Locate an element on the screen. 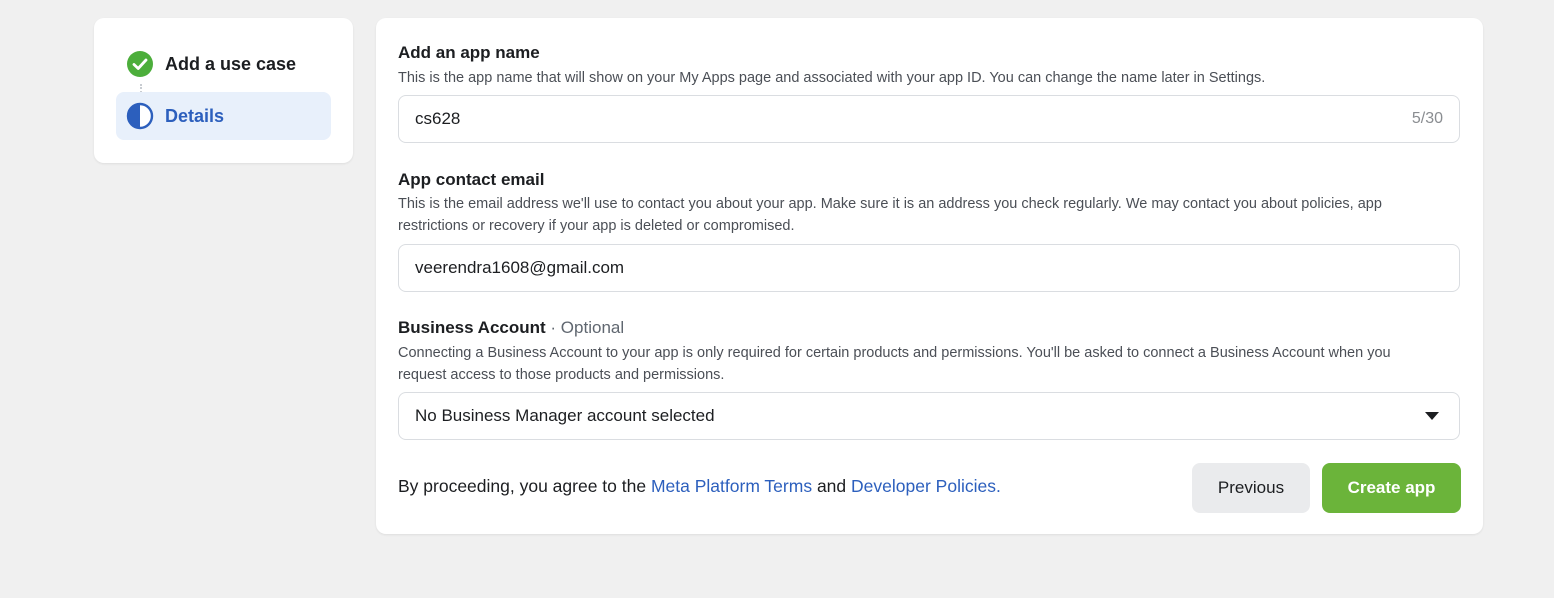 This screenshot has height=598, width=1554. app-name-input: cs628 5/30 is located at coordinates (929, 119).